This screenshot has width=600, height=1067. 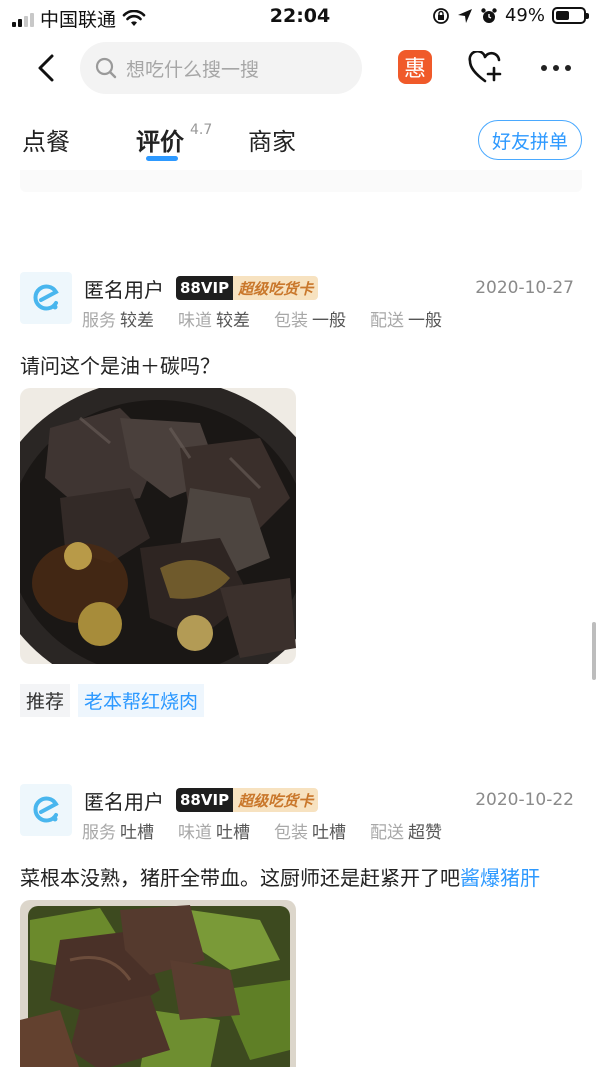 What do you see at coordinates (233, 833) in the screenshot?
I see `score-taste: 吐槽` at bounding box center [233, 833].